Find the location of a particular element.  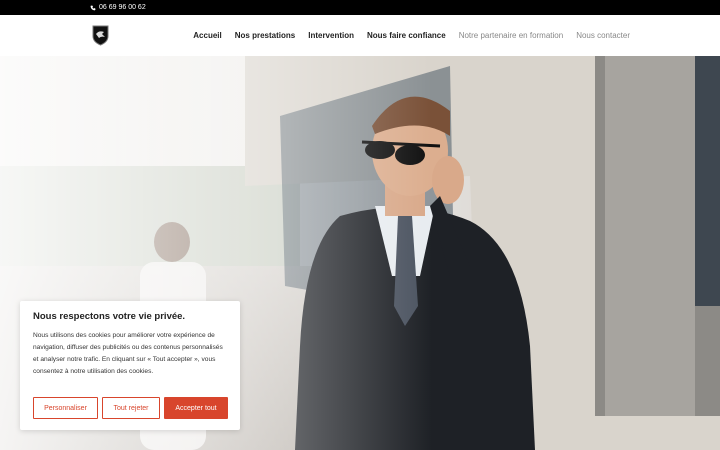

cookie-buttons: Personnaliser Tout rejeter Accepter tout is located at coordinates (130, 408).